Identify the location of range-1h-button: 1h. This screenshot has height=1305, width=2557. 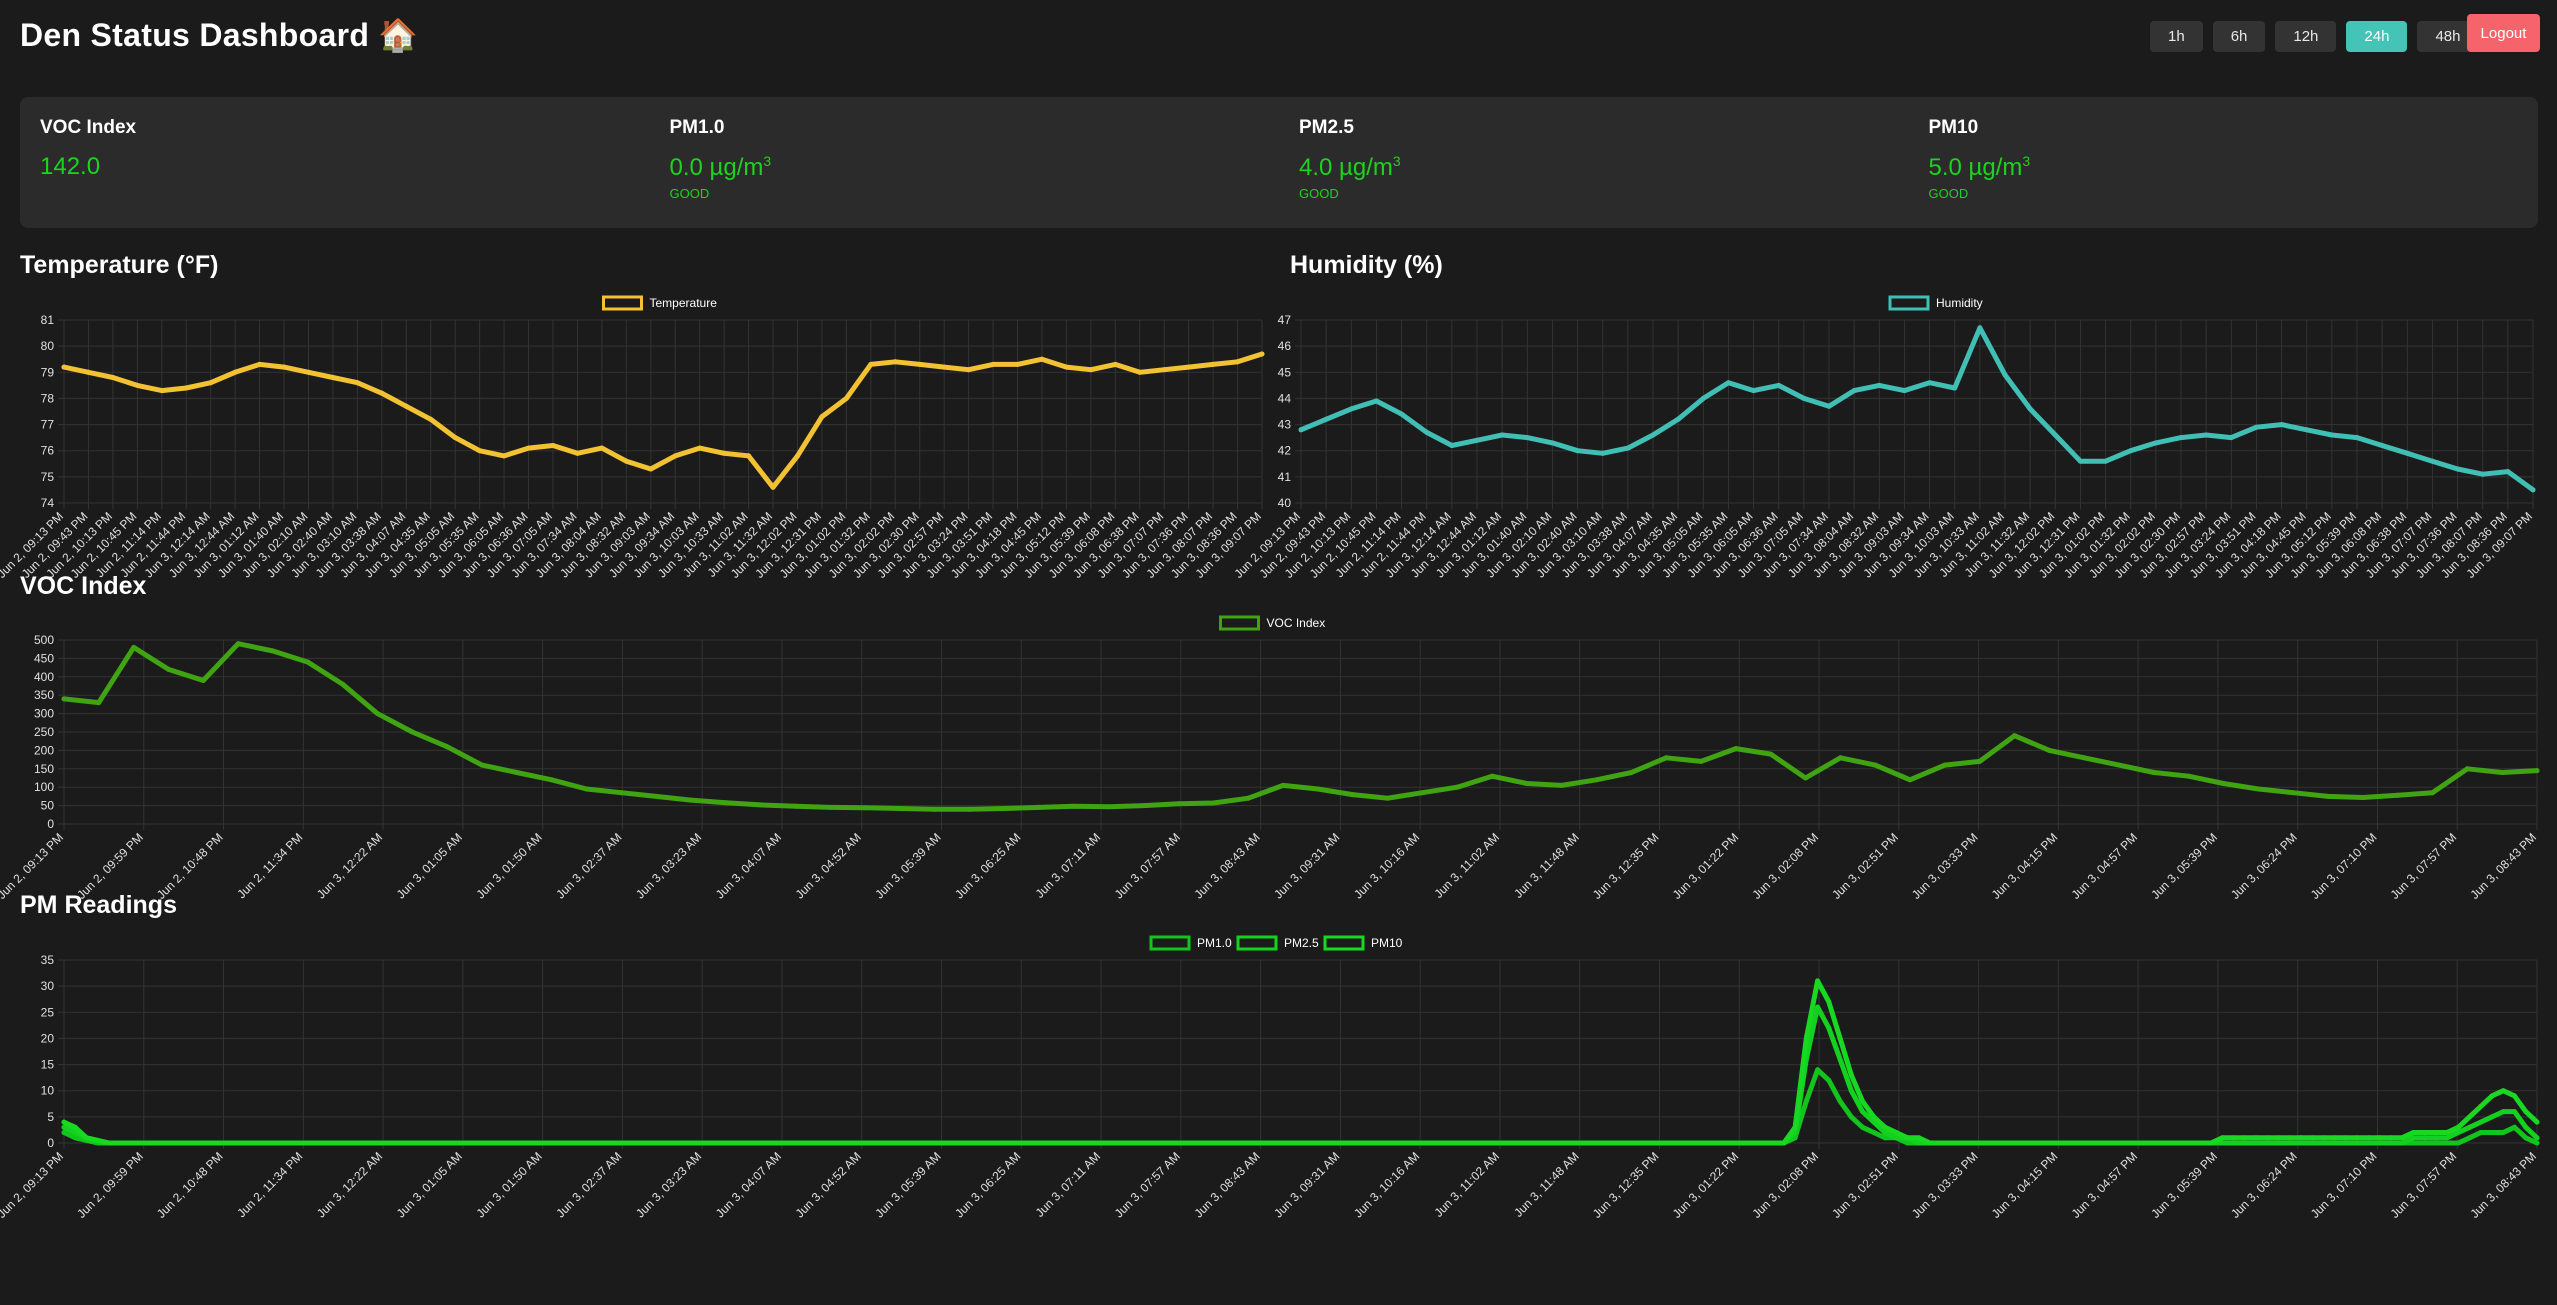
(2176, 36).